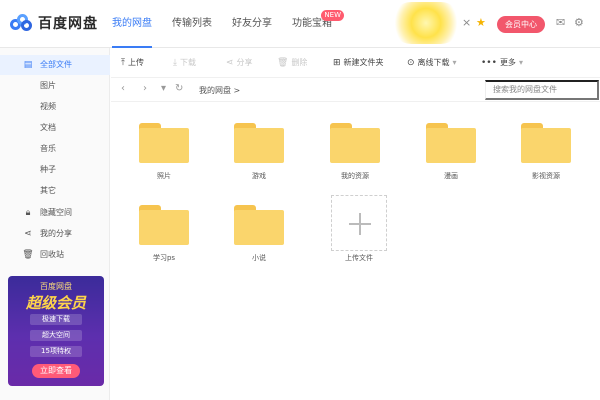  I want to click on folder-item: 我的资源, so click(355, 159).